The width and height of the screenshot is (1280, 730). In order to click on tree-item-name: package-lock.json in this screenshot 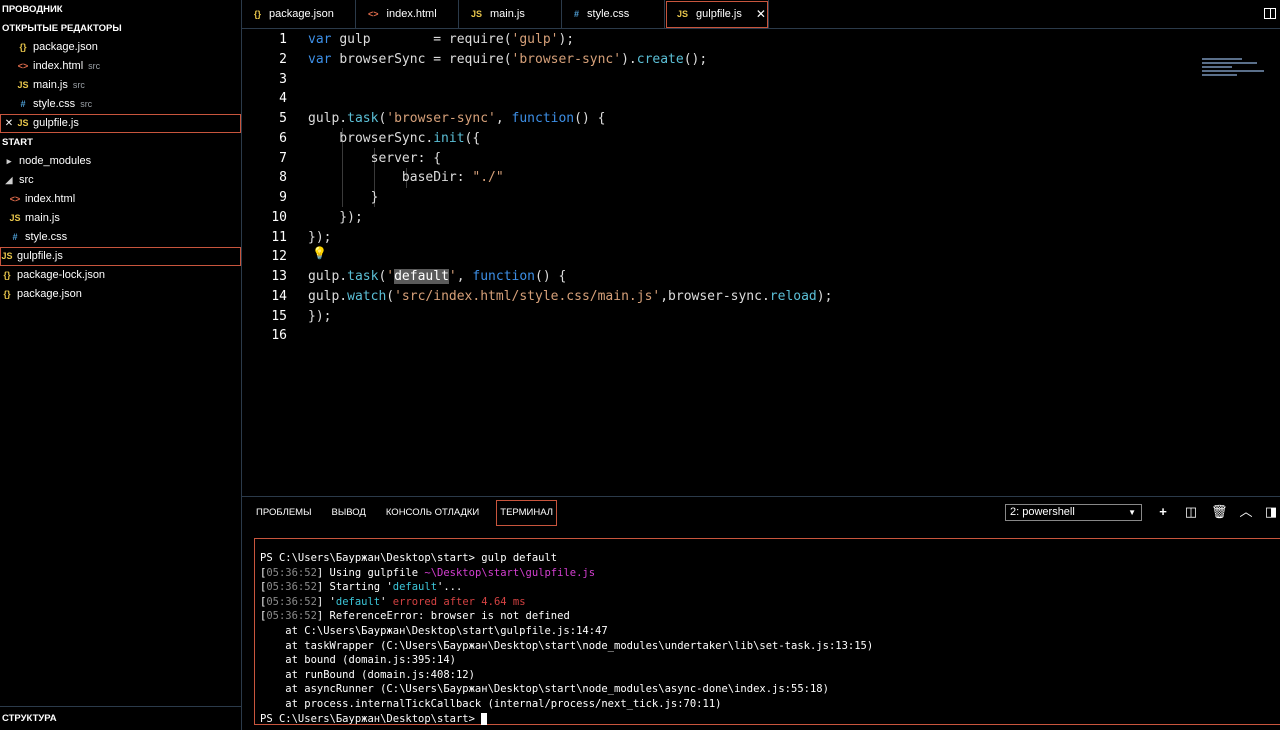, I will do `click(61, 275)`.